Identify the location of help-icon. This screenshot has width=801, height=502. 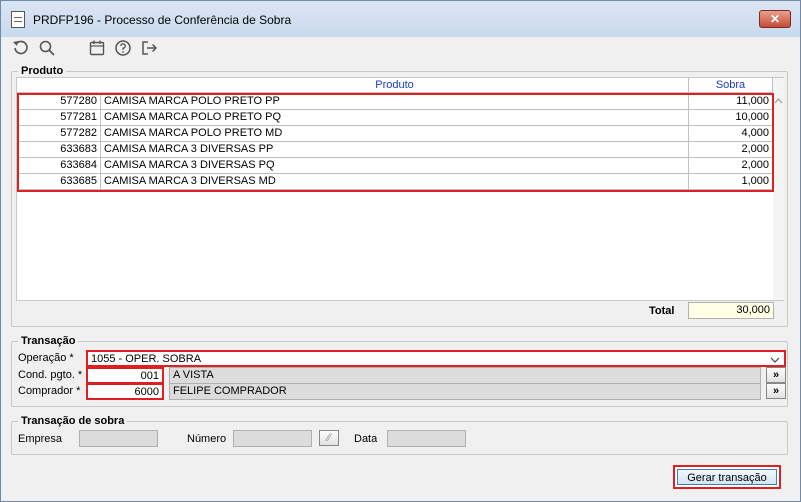
(123, 49).